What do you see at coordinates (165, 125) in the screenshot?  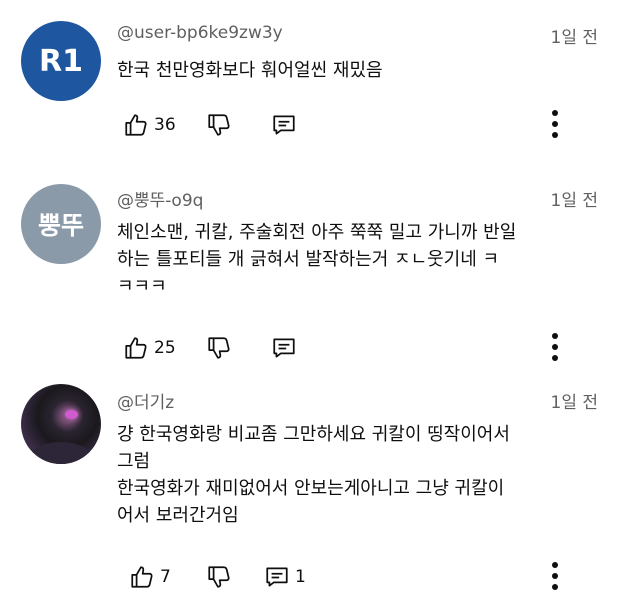 I see `like-count: 36` at bounding box center [165, 125].